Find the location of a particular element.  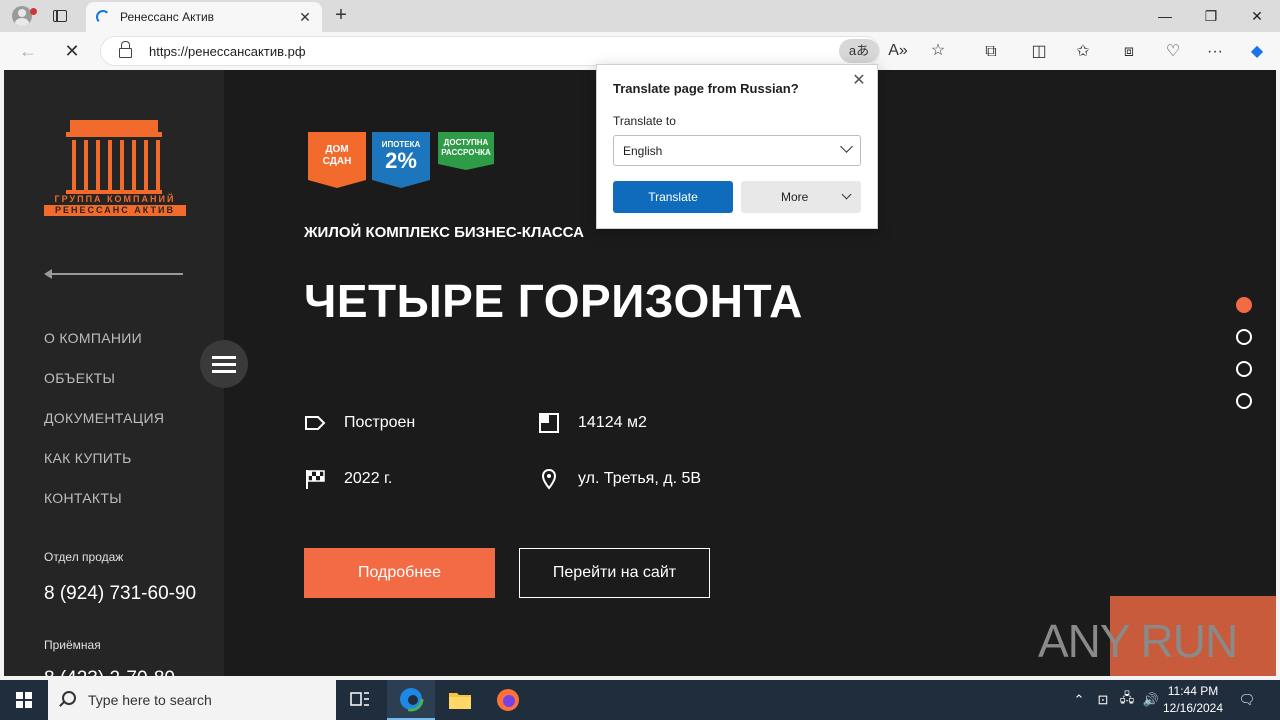

menu-item-objects: ОБЪЕКТЫ is located at coordinates (79, 378).